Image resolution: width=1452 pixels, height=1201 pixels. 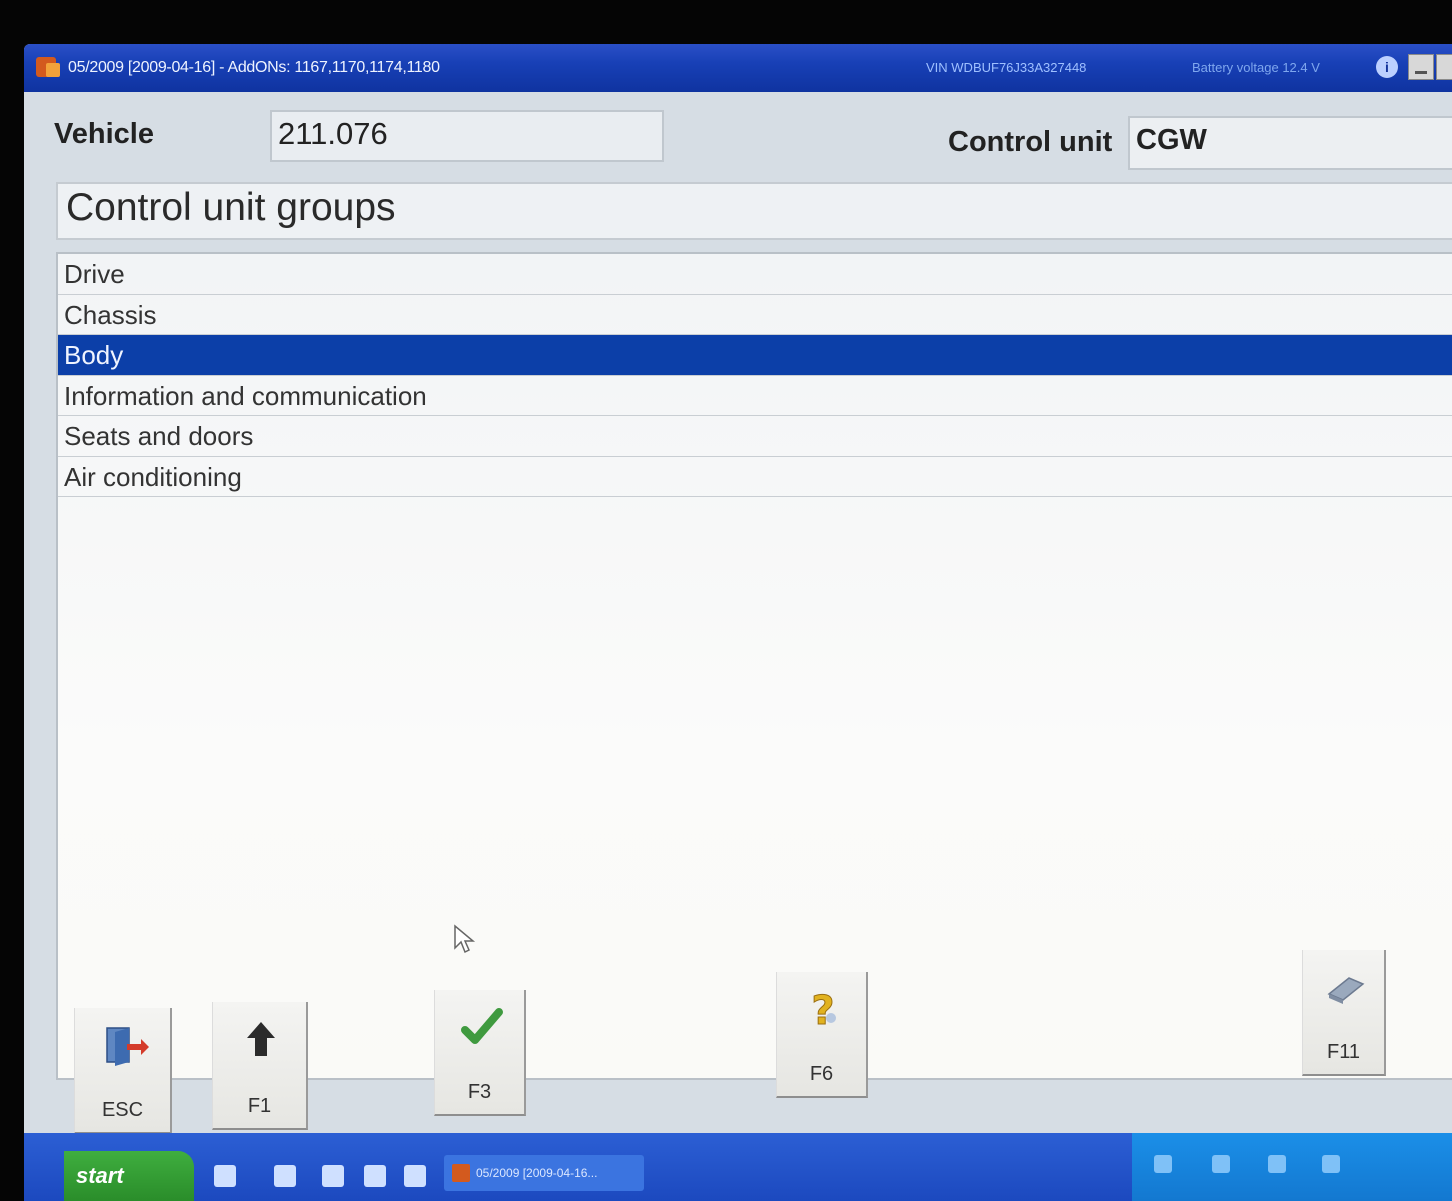 I want to click on list-item-air-conditioning: Air conditioning, so click(x=755, y=477).